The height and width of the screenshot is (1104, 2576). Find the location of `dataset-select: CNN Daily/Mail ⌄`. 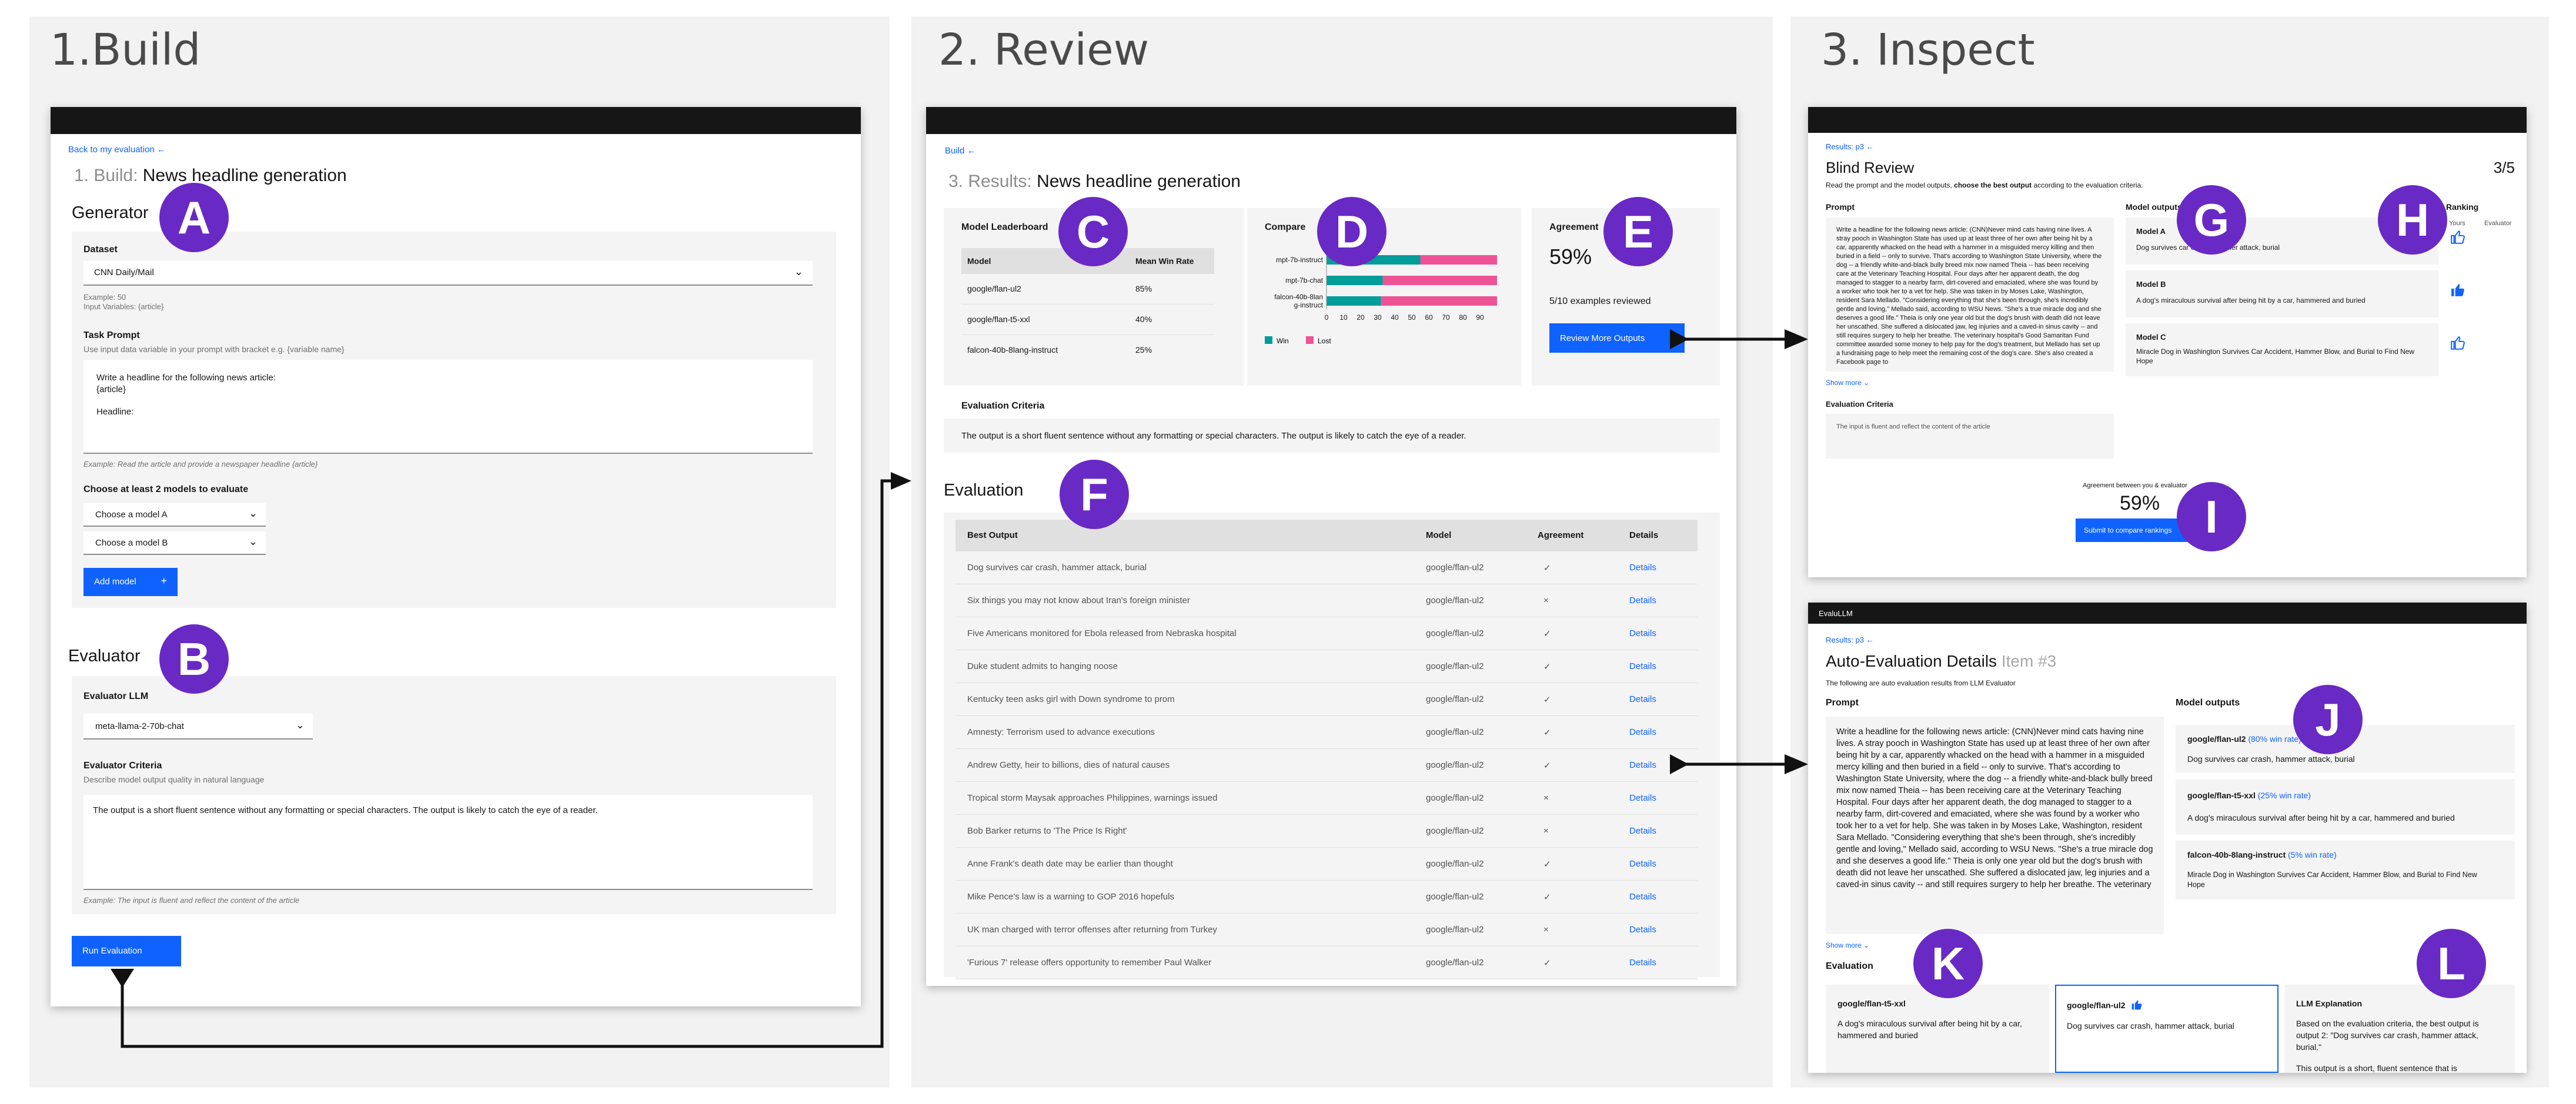

dataset-select: CNN Daily/Mail ⌄ is located at coordinates (448, 273).